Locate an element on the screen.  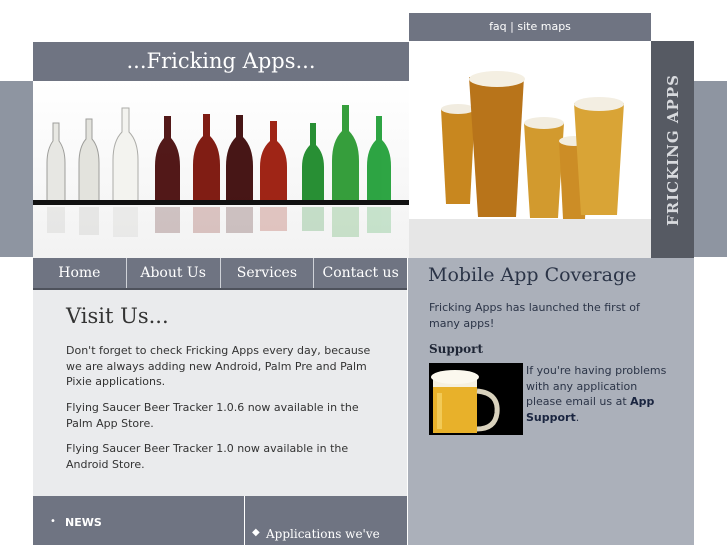
vertical-banner-text: FRICKING APPS is located at coordinates (672, 149).